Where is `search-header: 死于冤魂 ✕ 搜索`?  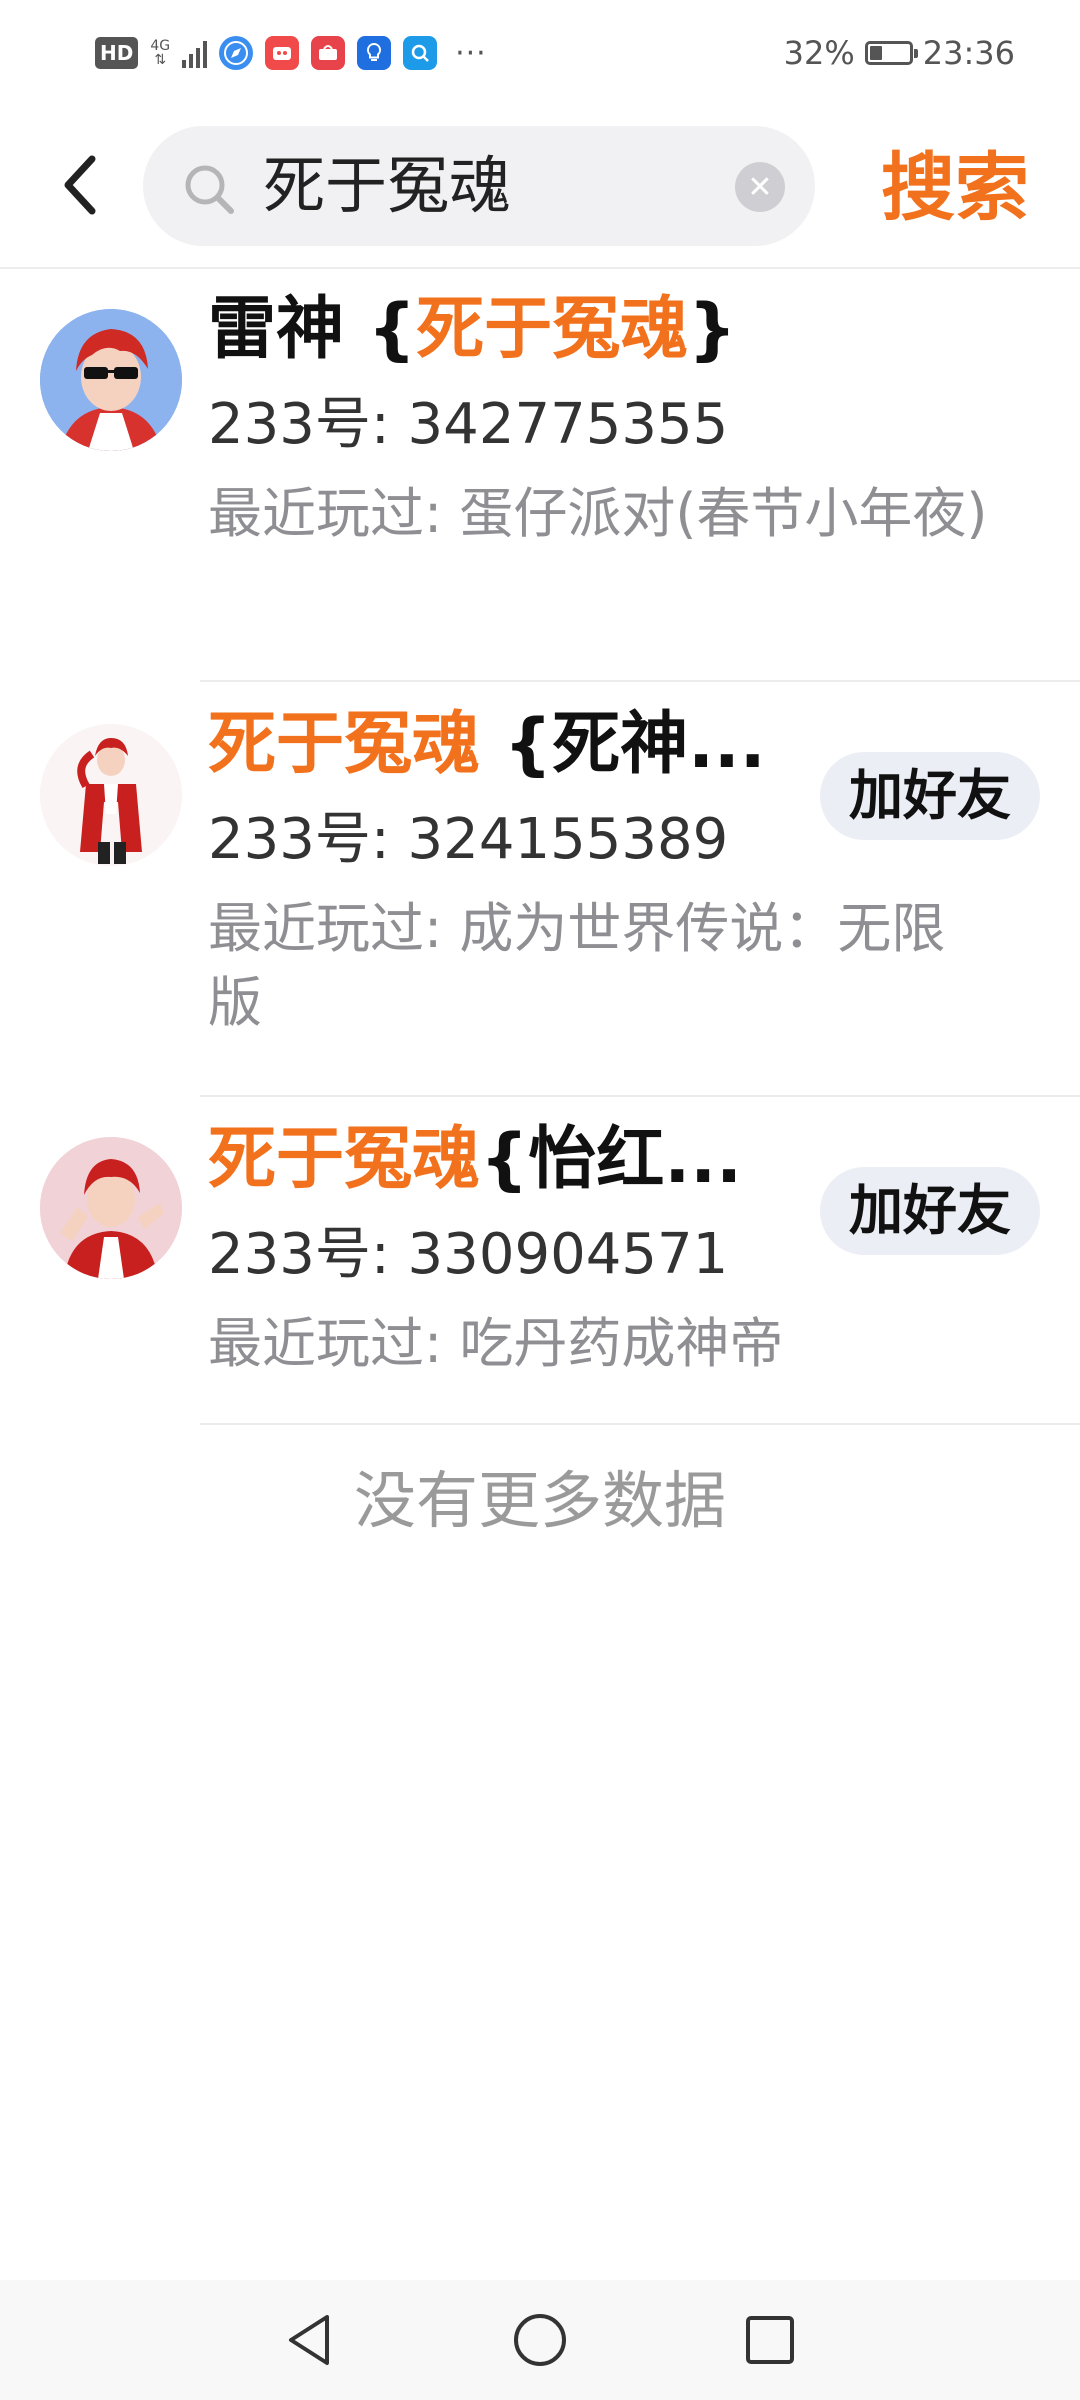 search-header: 死于冤魂 ✕ 搜索 is located at coordinates (540, 187).